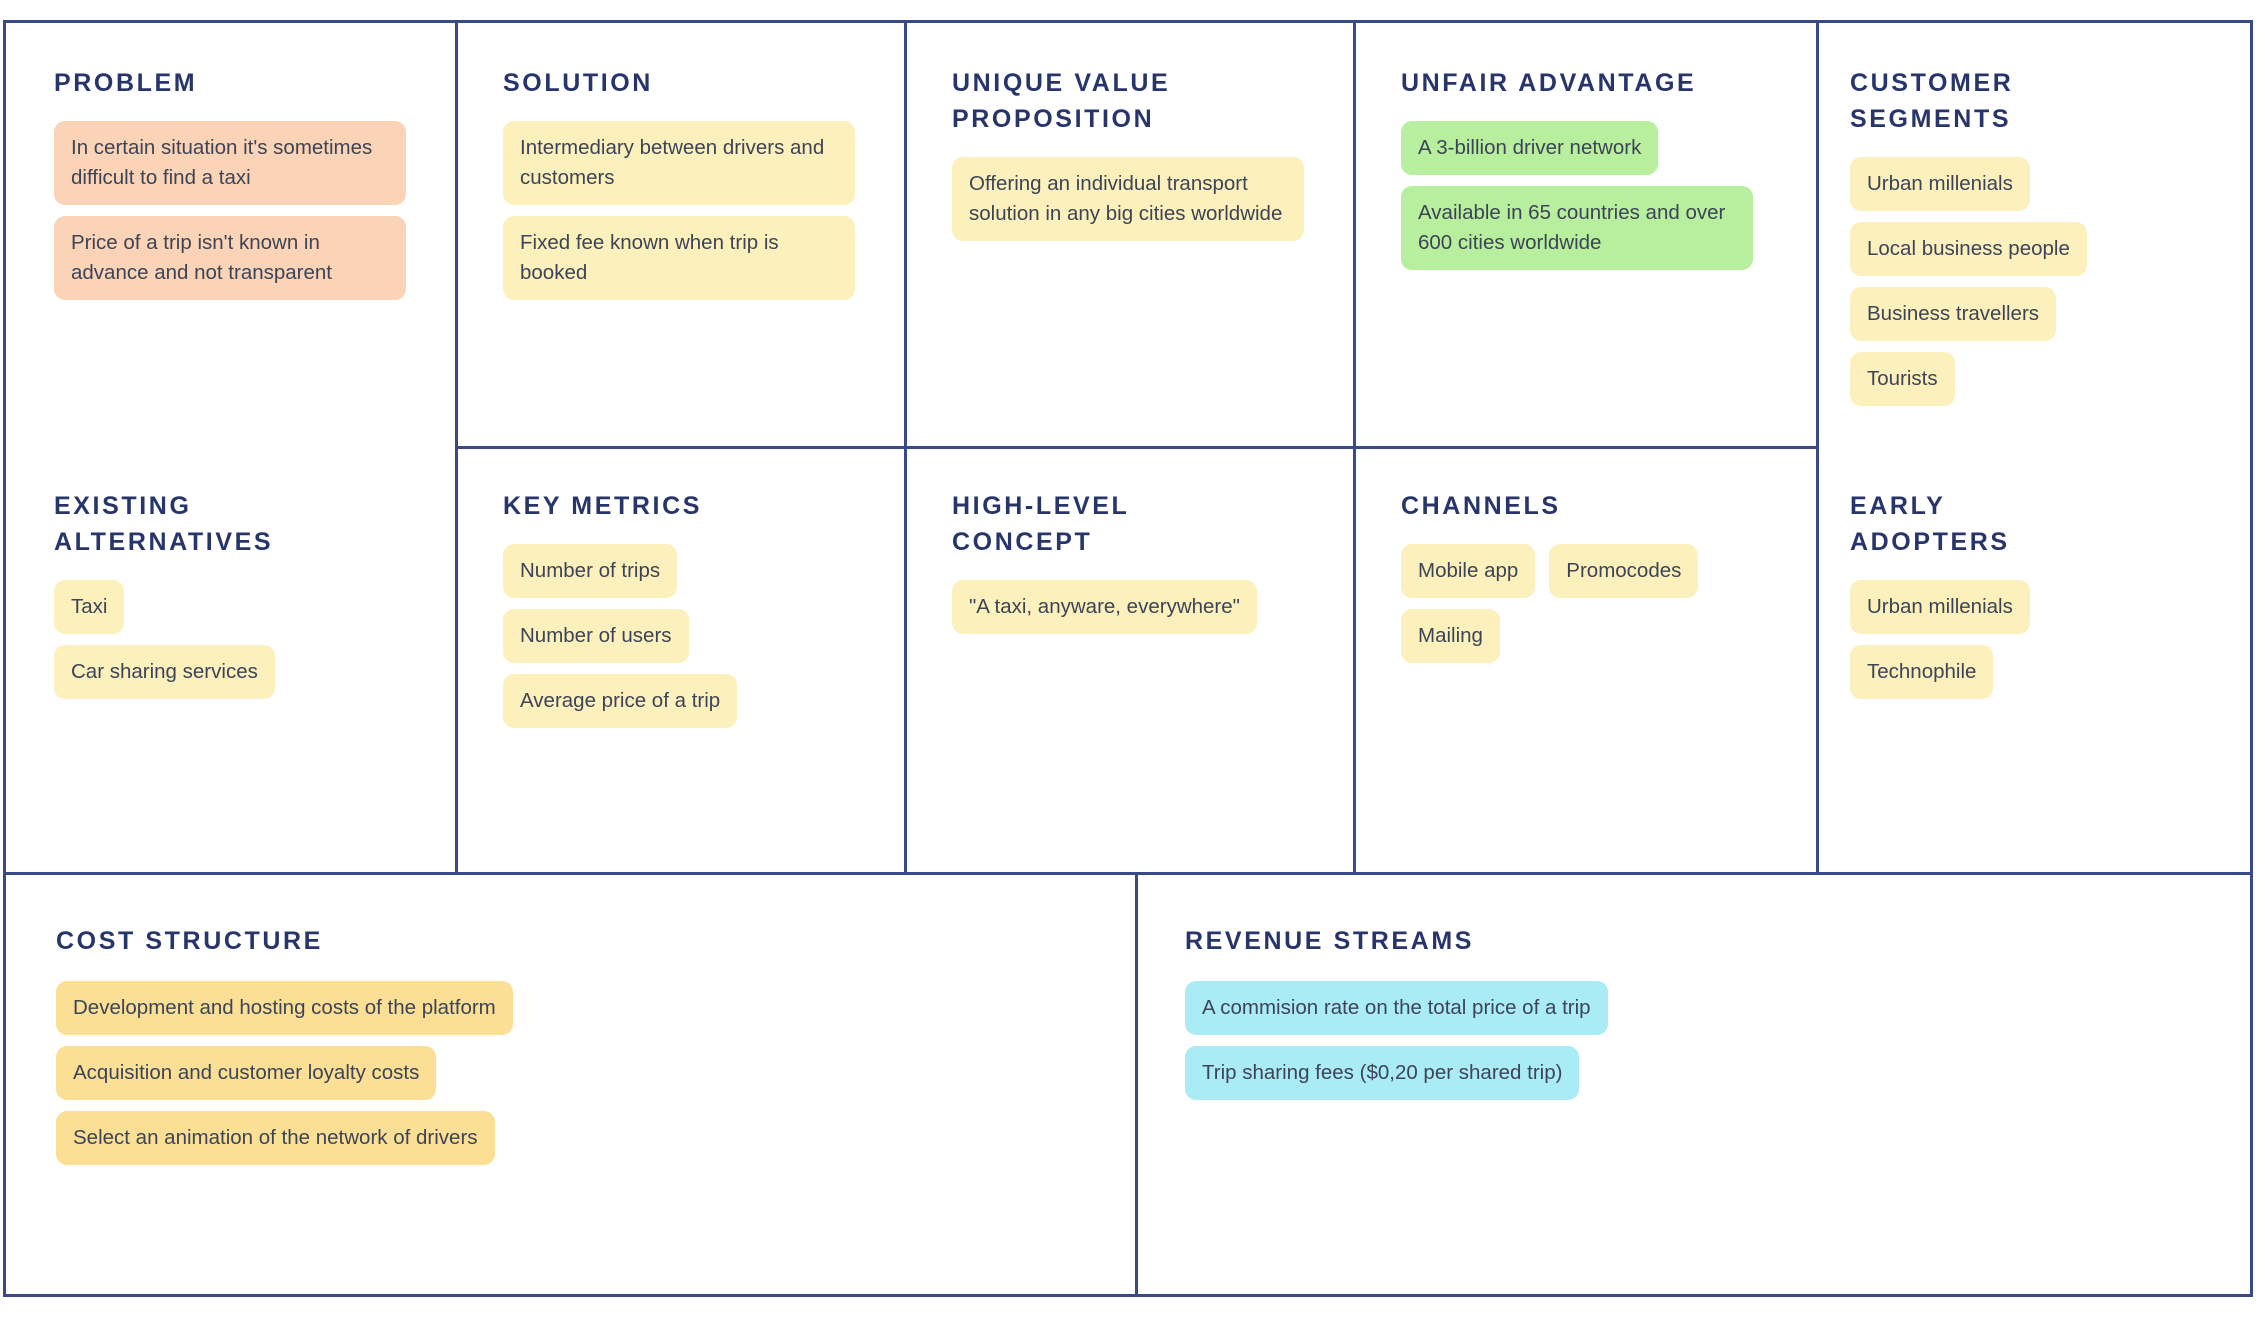 The width and height of the screenshot is (2265, 1321). What do you see at coordinates (1549, 83) in the screenshot?
I see `block-title-unfair-advantage: UNFAIR ADVANTAGE` at bounding box center [1549, 83].